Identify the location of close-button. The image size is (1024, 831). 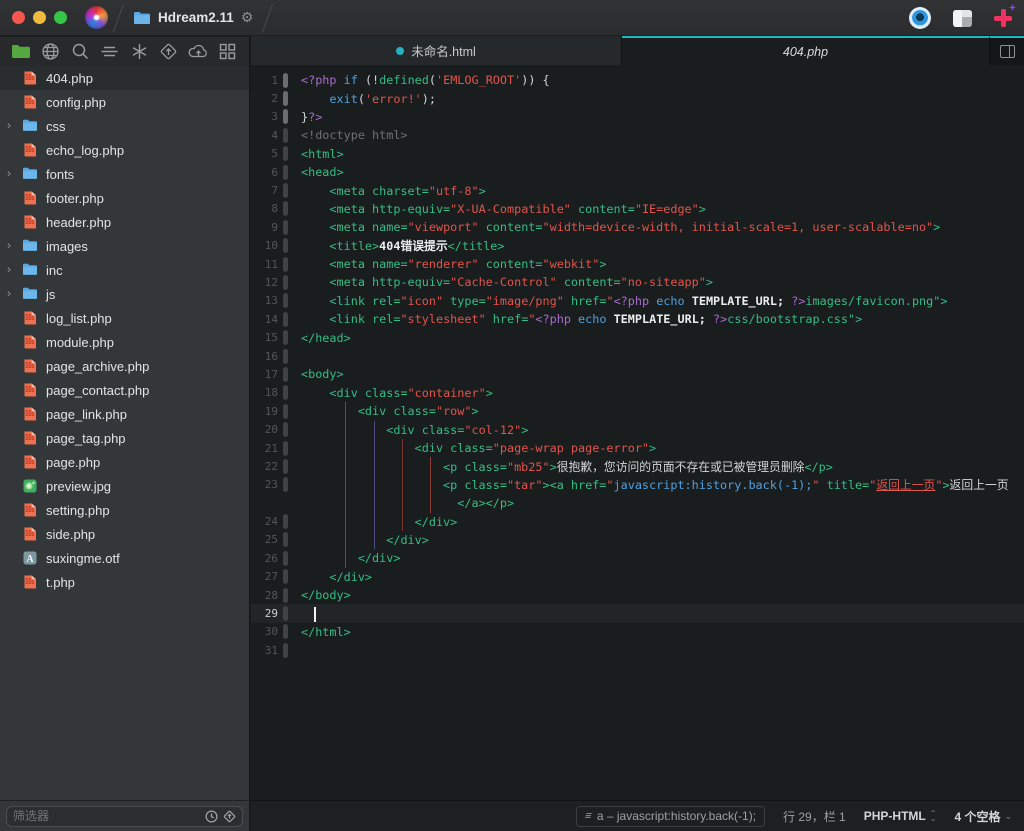
(18, 17).